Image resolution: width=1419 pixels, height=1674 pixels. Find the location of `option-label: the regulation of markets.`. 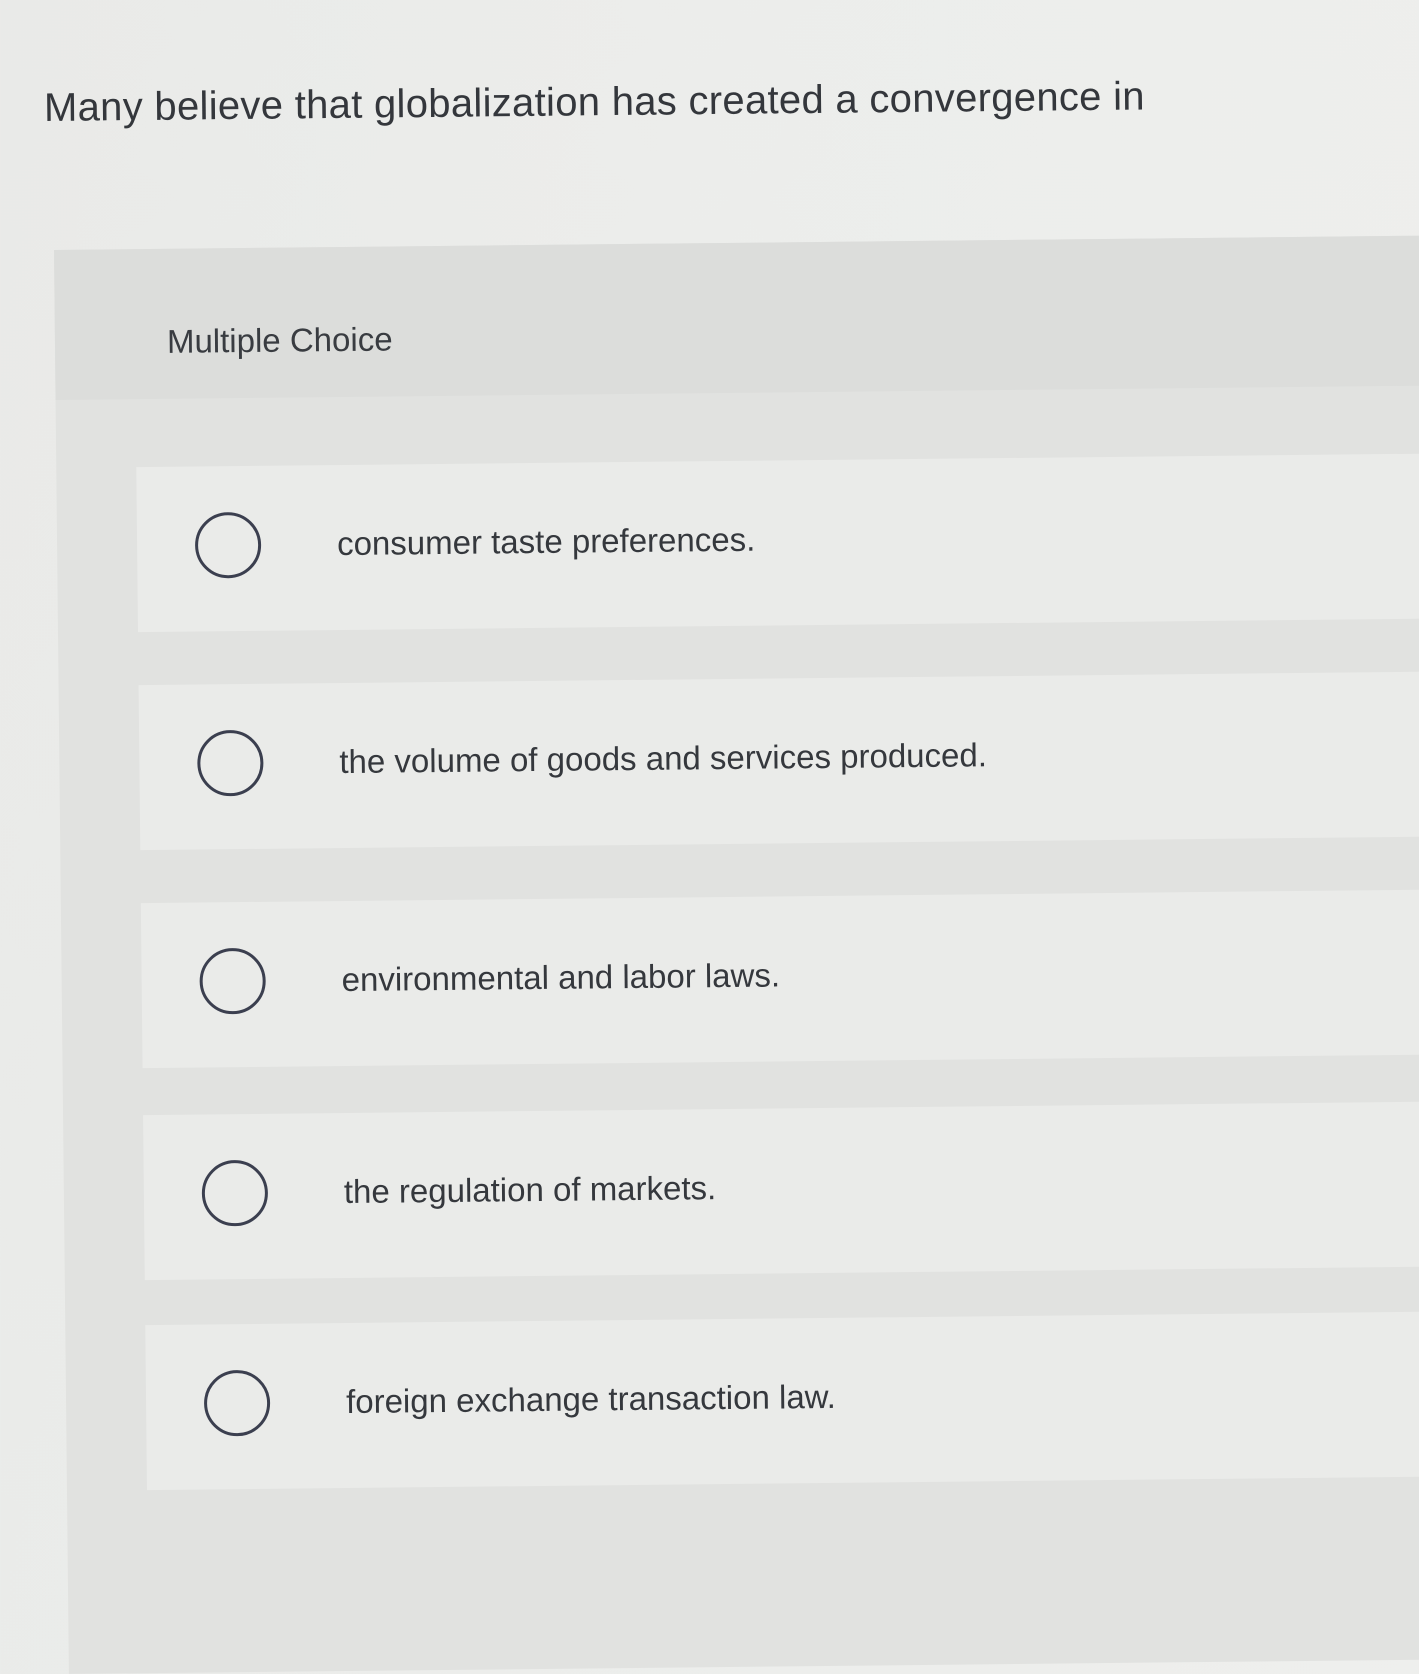

option-label: the regulation of markets. is located at coordinates (530, 1190).